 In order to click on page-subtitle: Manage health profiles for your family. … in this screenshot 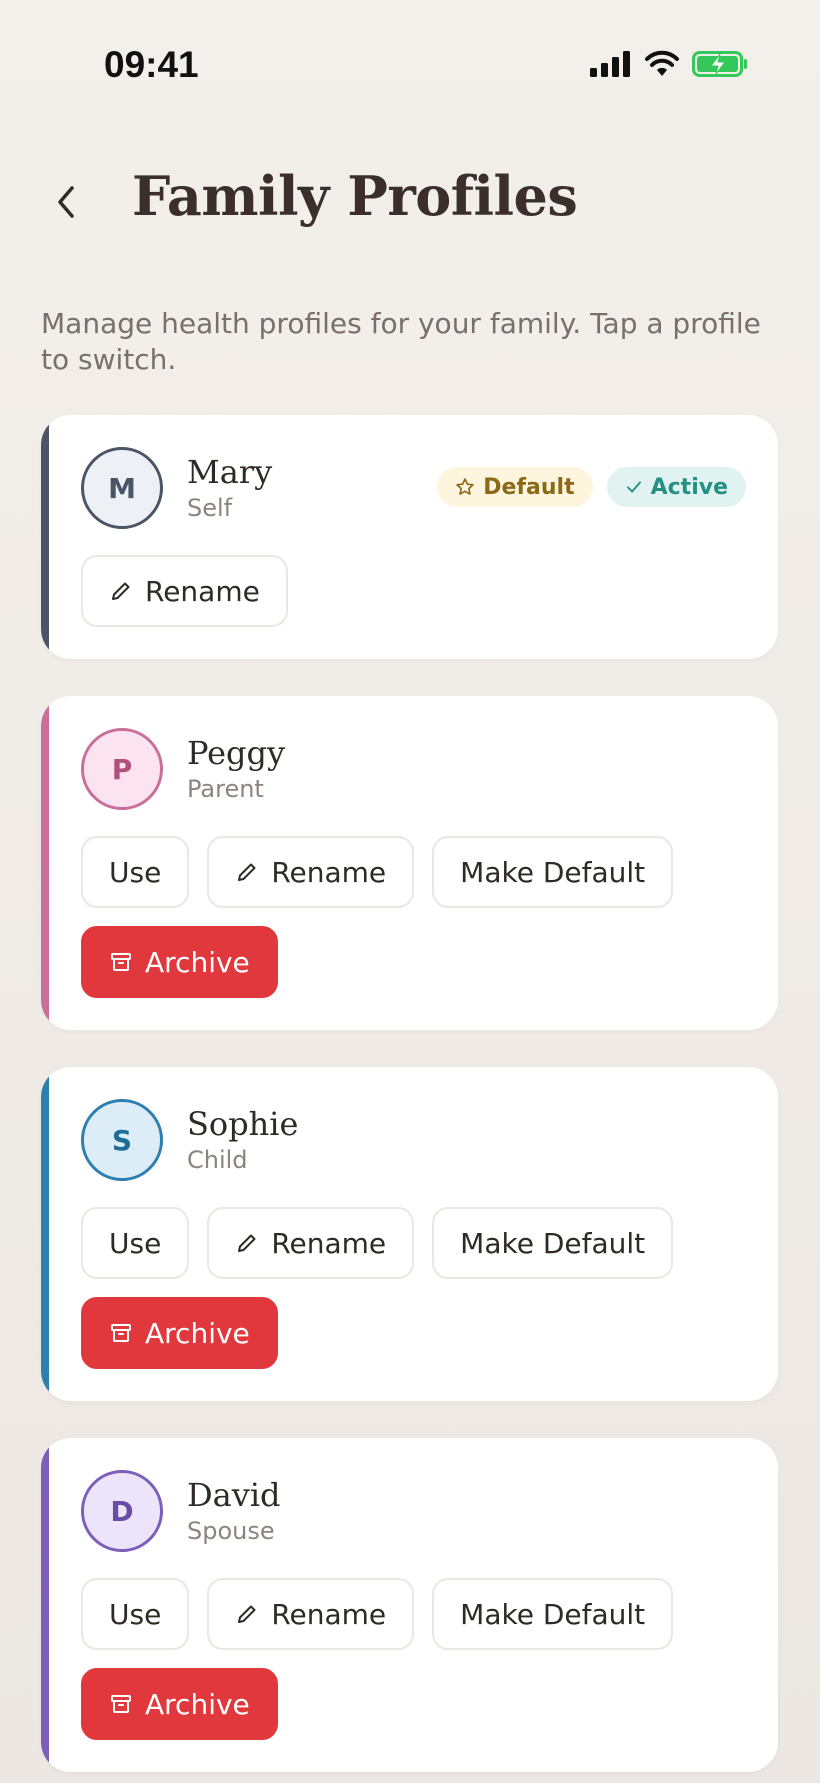, I will do `click(401, 341)`.